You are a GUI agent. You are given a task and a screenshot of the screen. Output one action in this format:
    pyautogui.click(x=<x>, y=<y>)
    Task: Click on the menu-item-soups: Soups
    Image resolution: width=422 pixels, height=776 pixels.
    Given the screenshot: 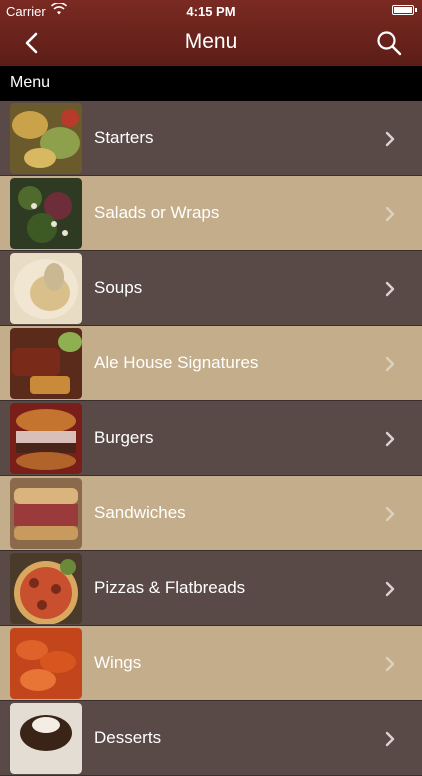 What is the action you would take?
    pyautogui.click(x=211, y=288)
    